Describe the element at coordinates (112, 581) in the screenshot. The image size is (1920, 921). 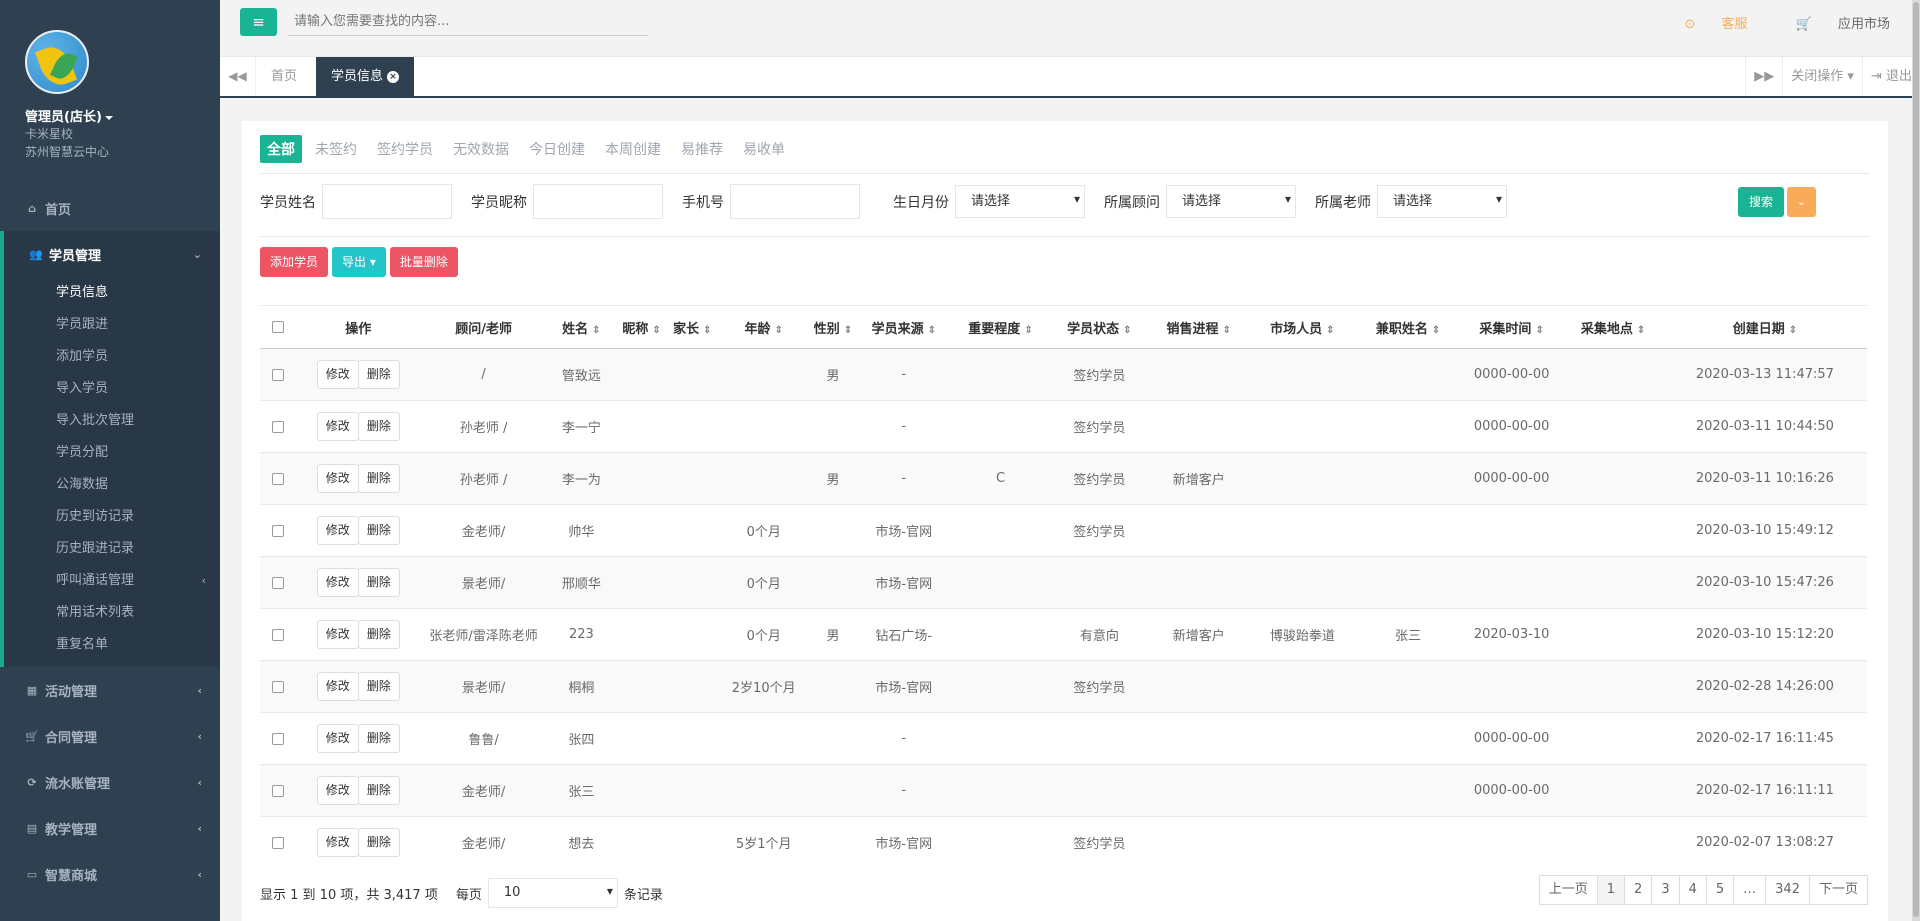
I see `submenu-item-call-mgmt: 呼叫通话管理 ‹` at that location.